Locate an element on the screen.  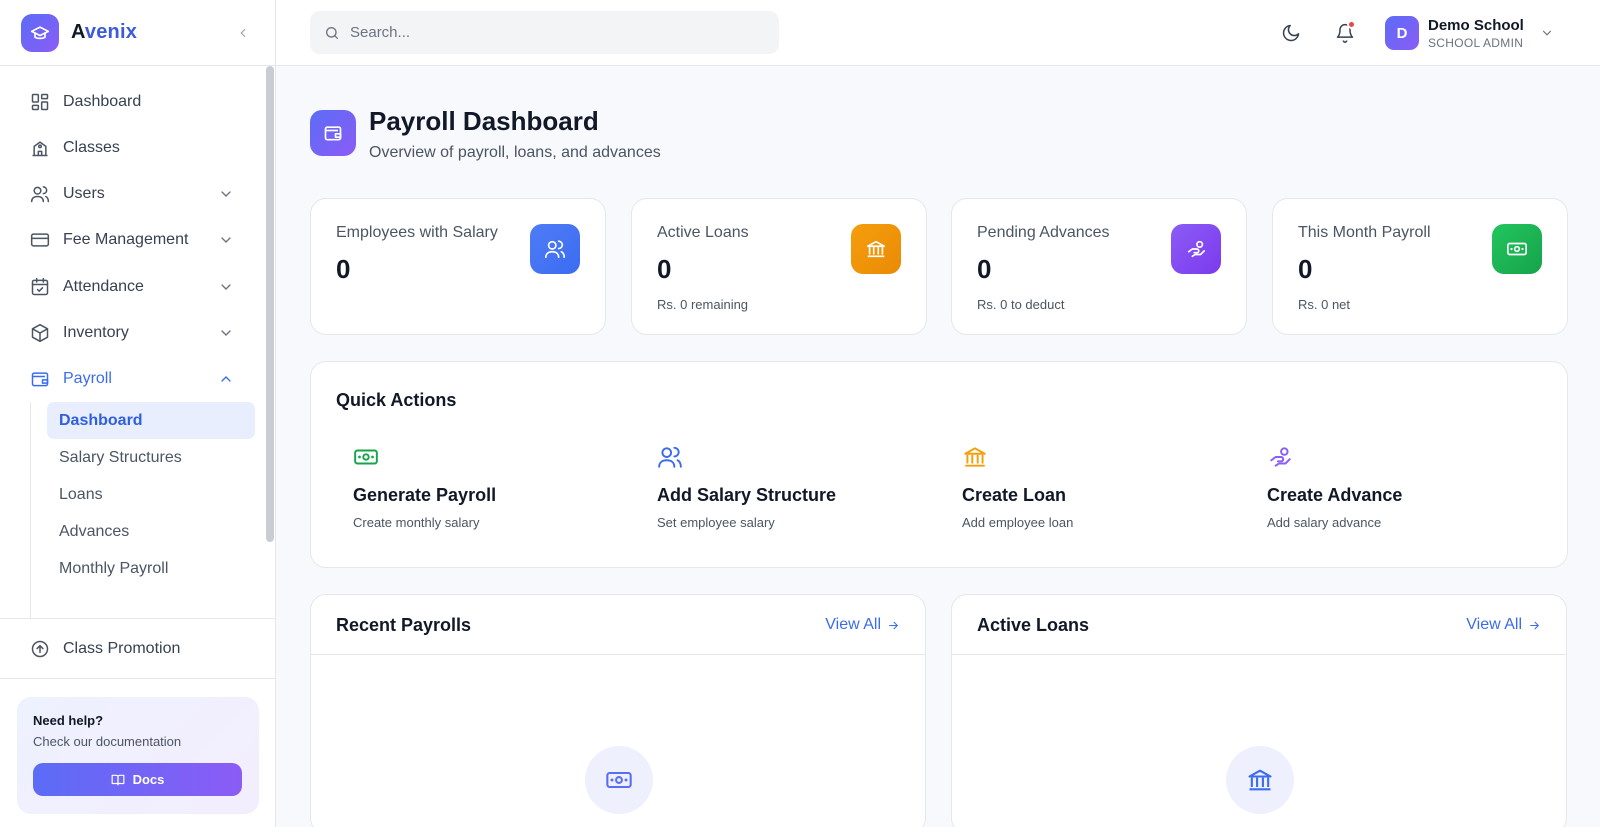
action-name: Add Salary Structure is located at coordinates (747, 495).